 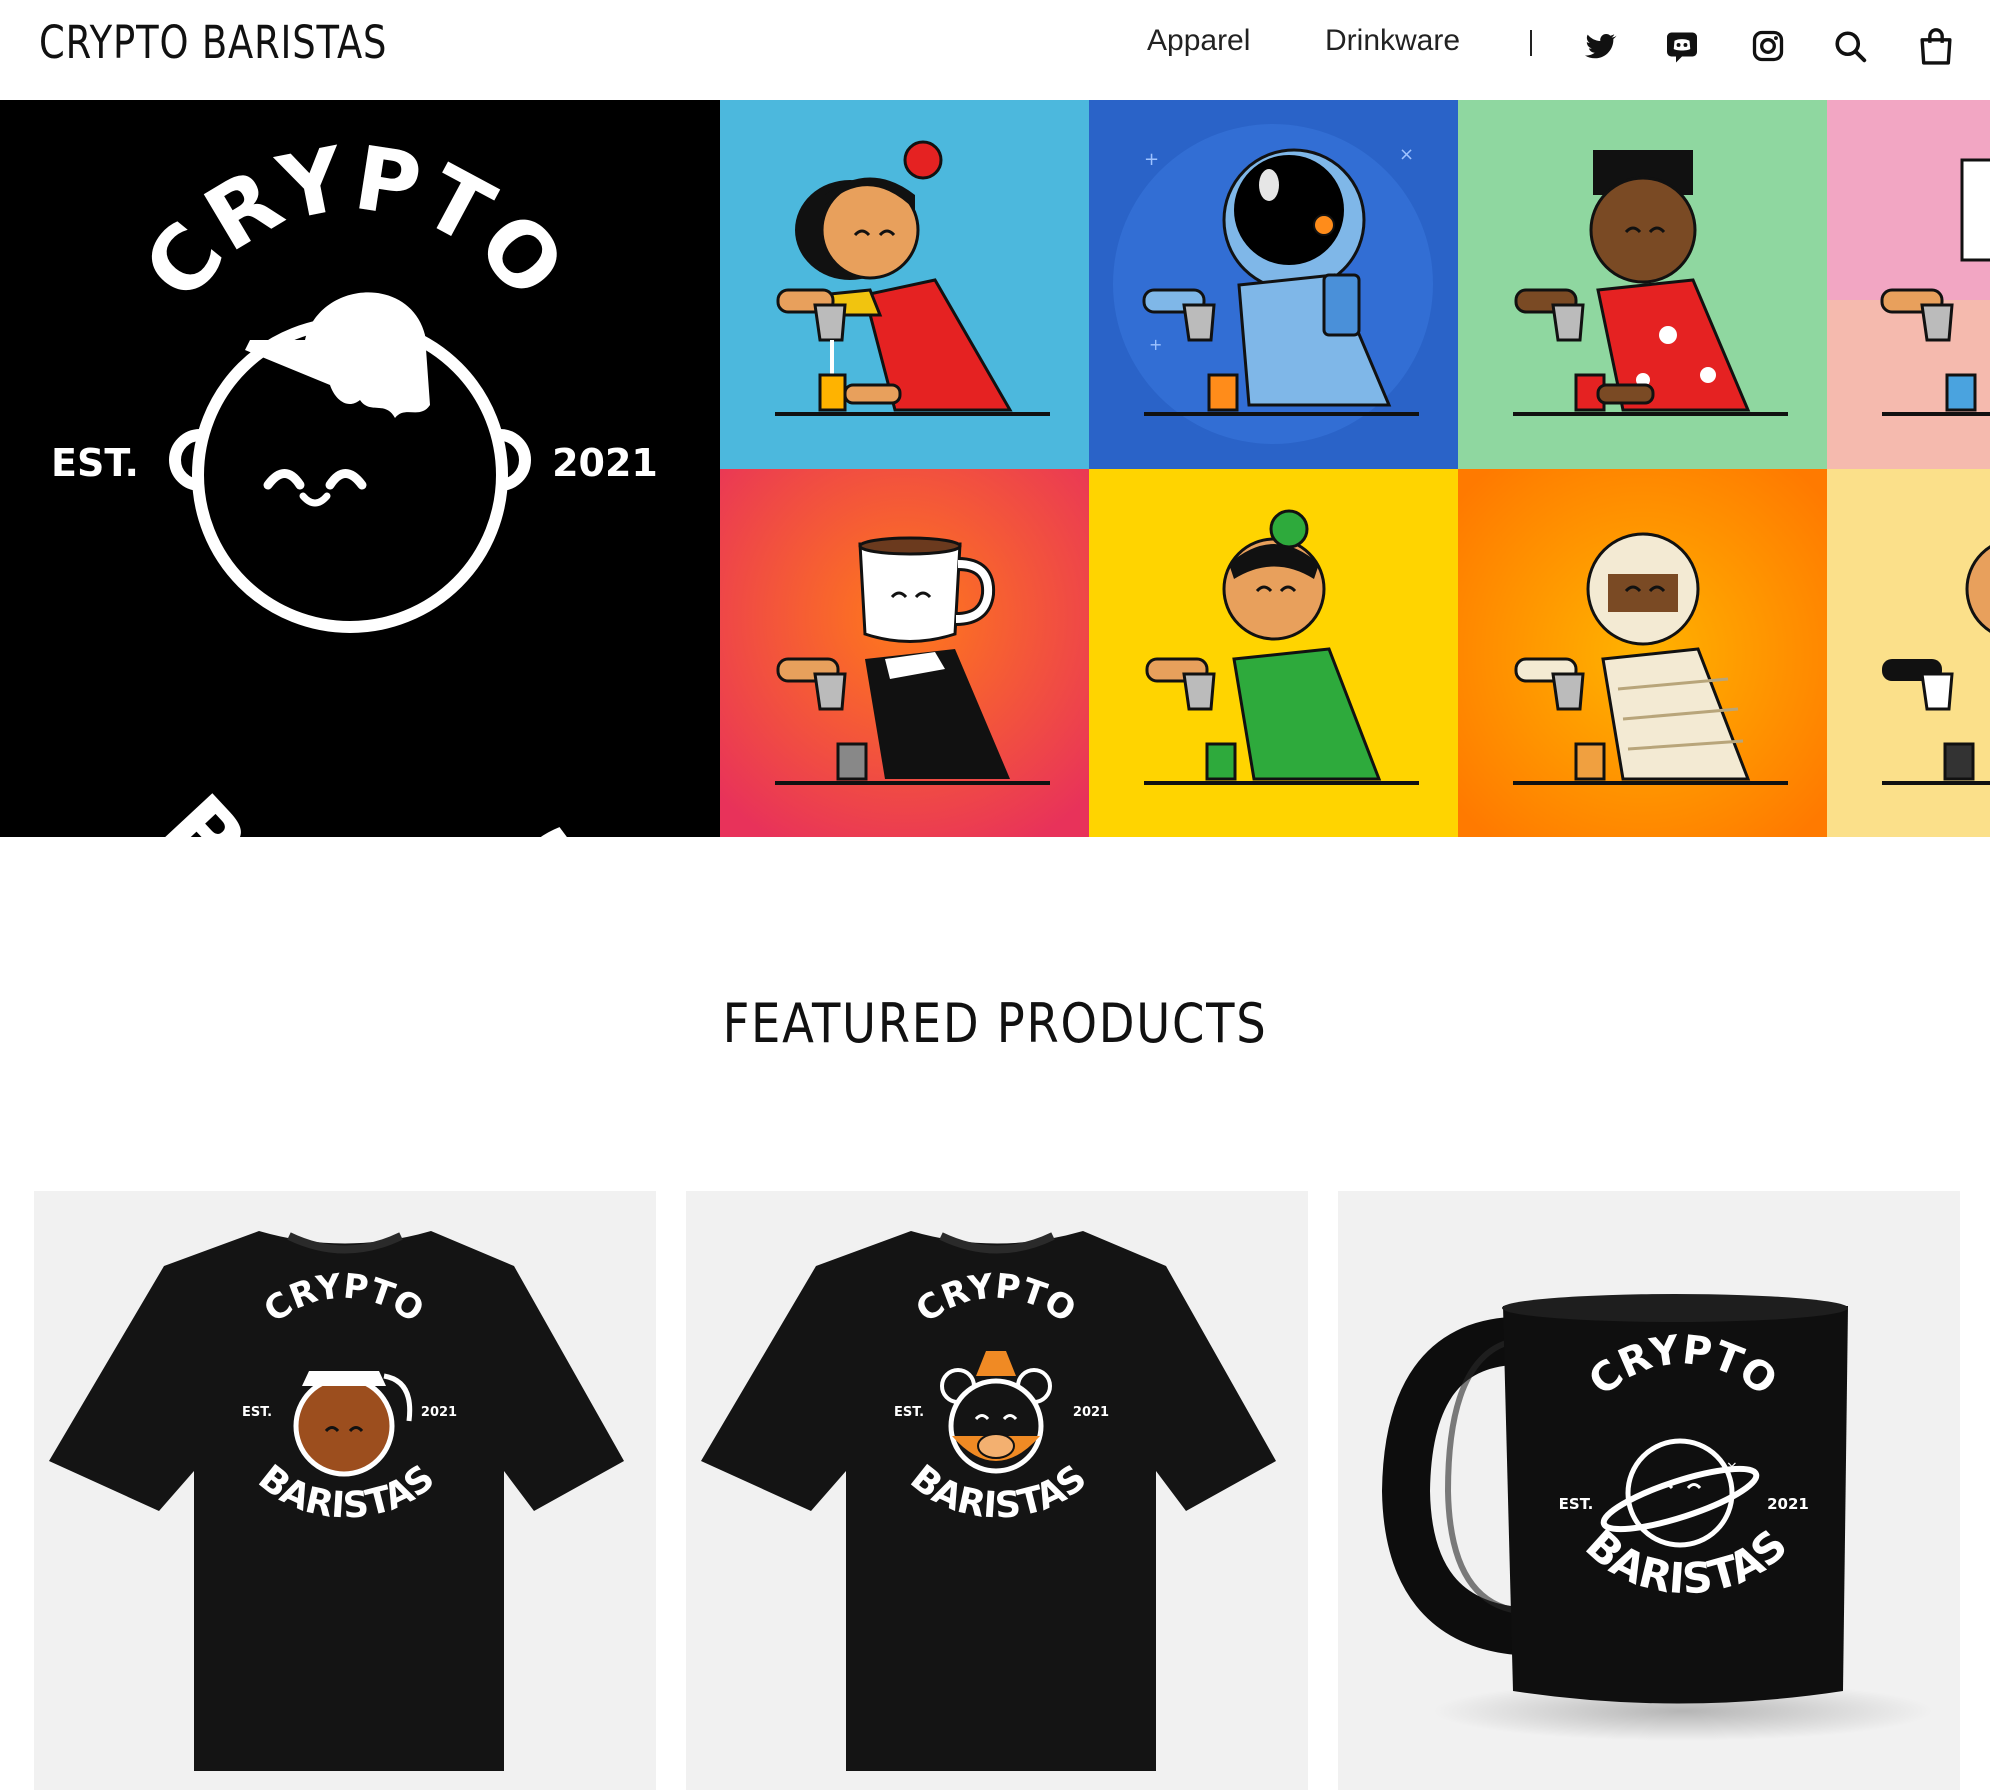 I want to click on site-header: CRYPTO BARISTAS Apparel Drinkware, so click(x=995, y=50).